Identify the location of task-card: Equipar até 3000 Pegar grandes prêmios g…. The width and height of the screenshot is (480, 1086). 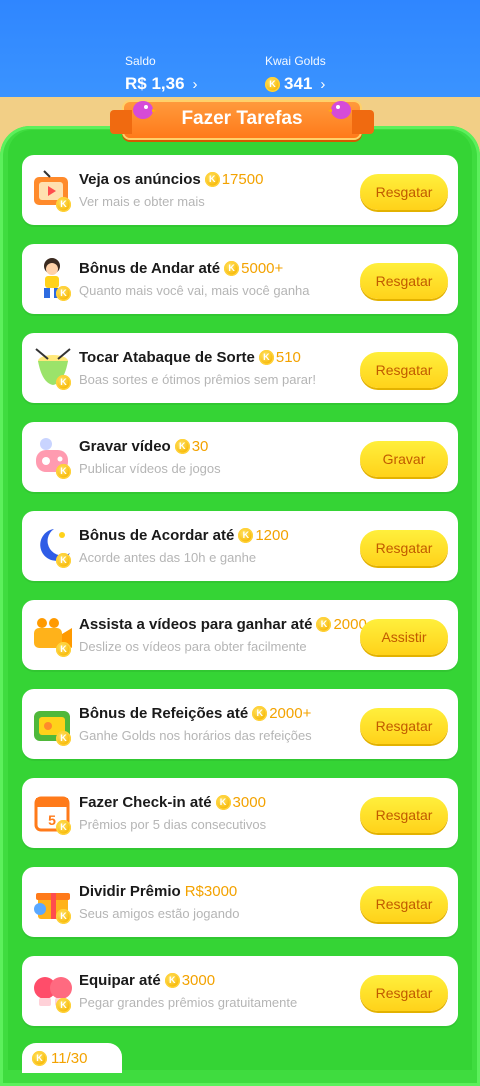
(240, 991).